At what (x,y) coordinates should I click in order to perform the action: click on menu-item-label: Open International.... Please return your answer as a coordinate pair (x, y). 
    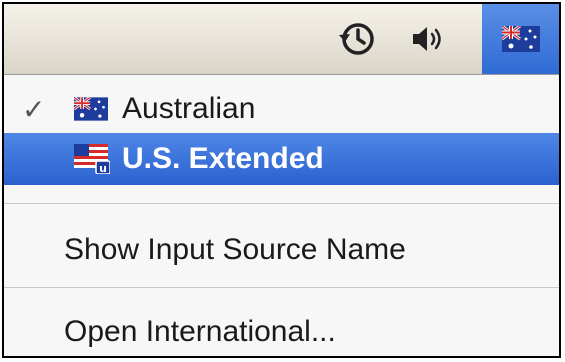
    Looking at the image, I should click on (200, 331).